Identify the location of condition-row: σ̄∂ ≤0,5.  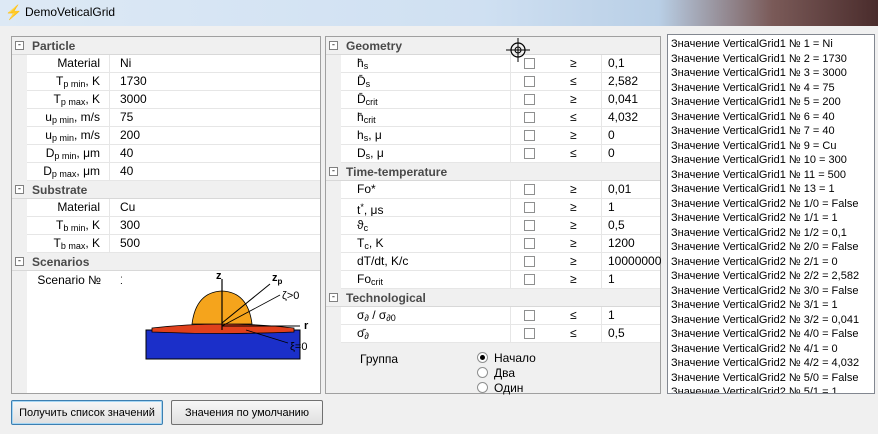
(500, 334).